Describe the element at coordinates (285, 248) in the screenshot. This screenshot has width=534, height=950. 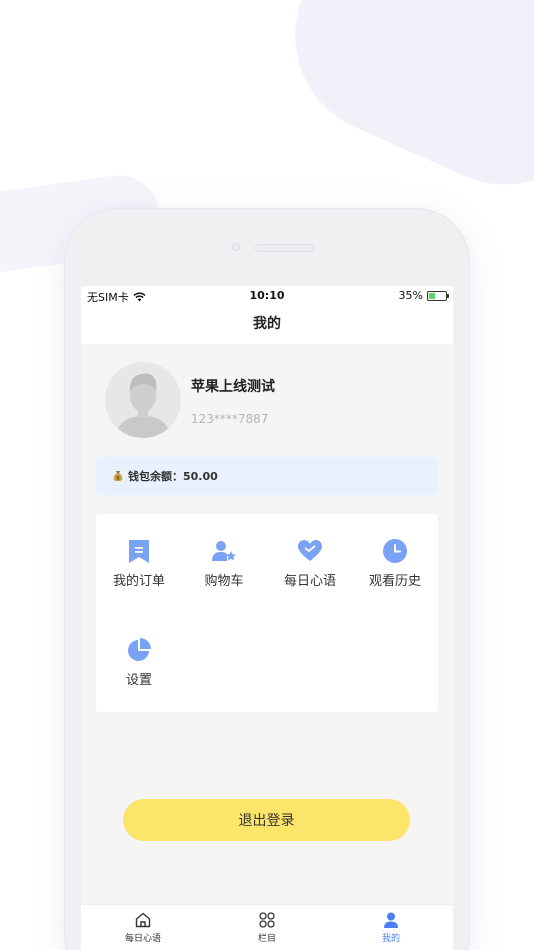
I see `phone-speaker` at that location.